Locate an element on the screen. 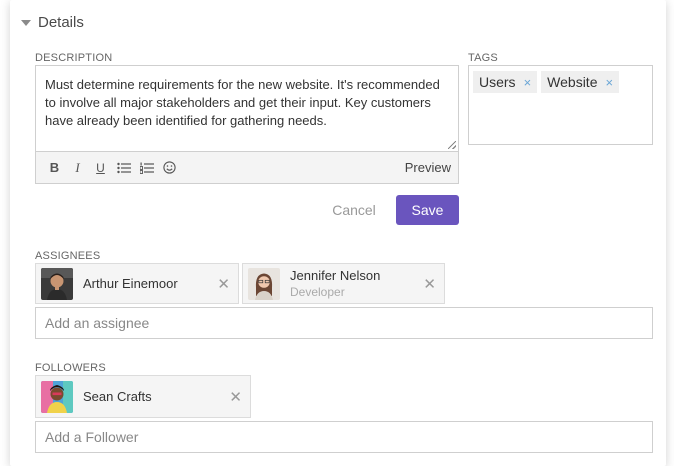 The height and width of the screenshot is (466, 674). numbered-list-button is located at coordinates (146, 168).